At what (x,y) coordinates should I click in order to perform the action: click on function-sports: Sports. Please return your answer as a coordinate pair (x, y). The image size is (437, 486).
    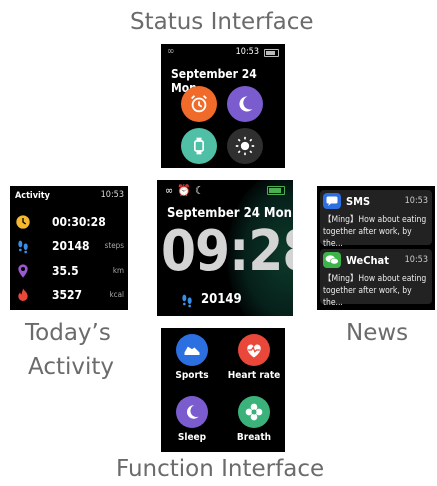
    Looking at the image, I should click on (192, 359).